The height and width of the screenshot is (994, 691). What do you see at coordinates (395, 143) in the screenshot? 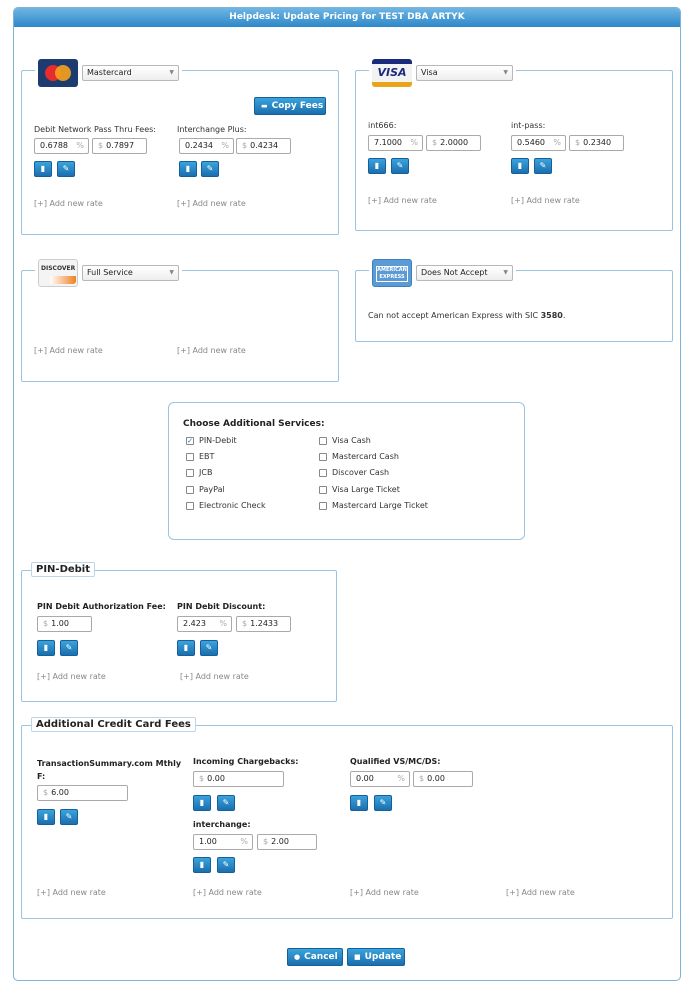
I see `rate-percent-input: 7.1000%` at bounding box center [395, 143].